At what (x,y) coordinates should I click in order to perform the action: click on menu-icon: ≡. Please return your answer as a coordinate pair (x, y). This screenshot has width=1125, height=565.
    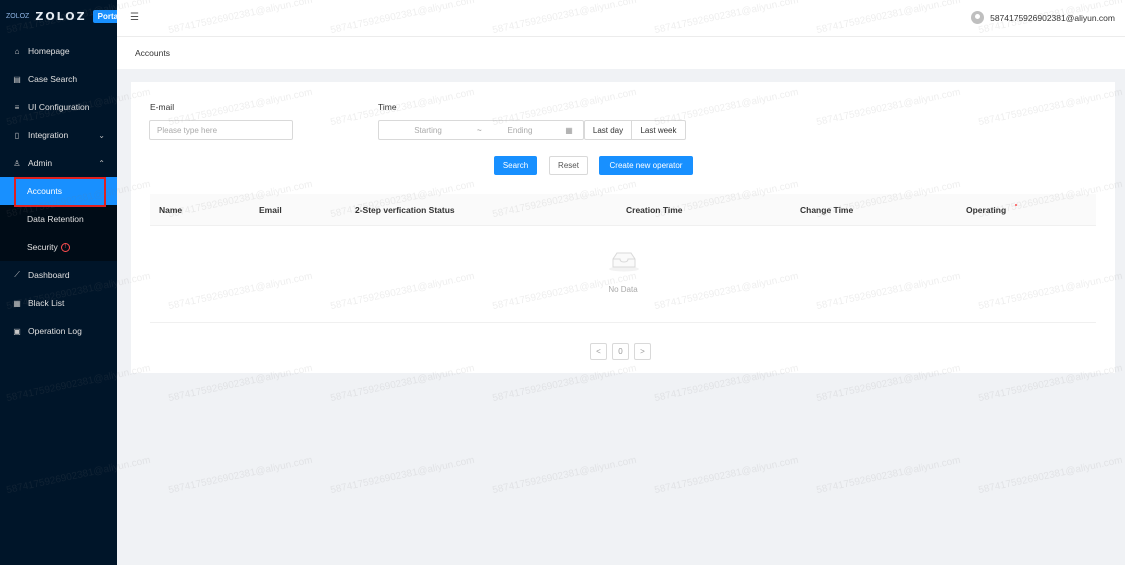
    Looking at the image, I should click on (17, 107).